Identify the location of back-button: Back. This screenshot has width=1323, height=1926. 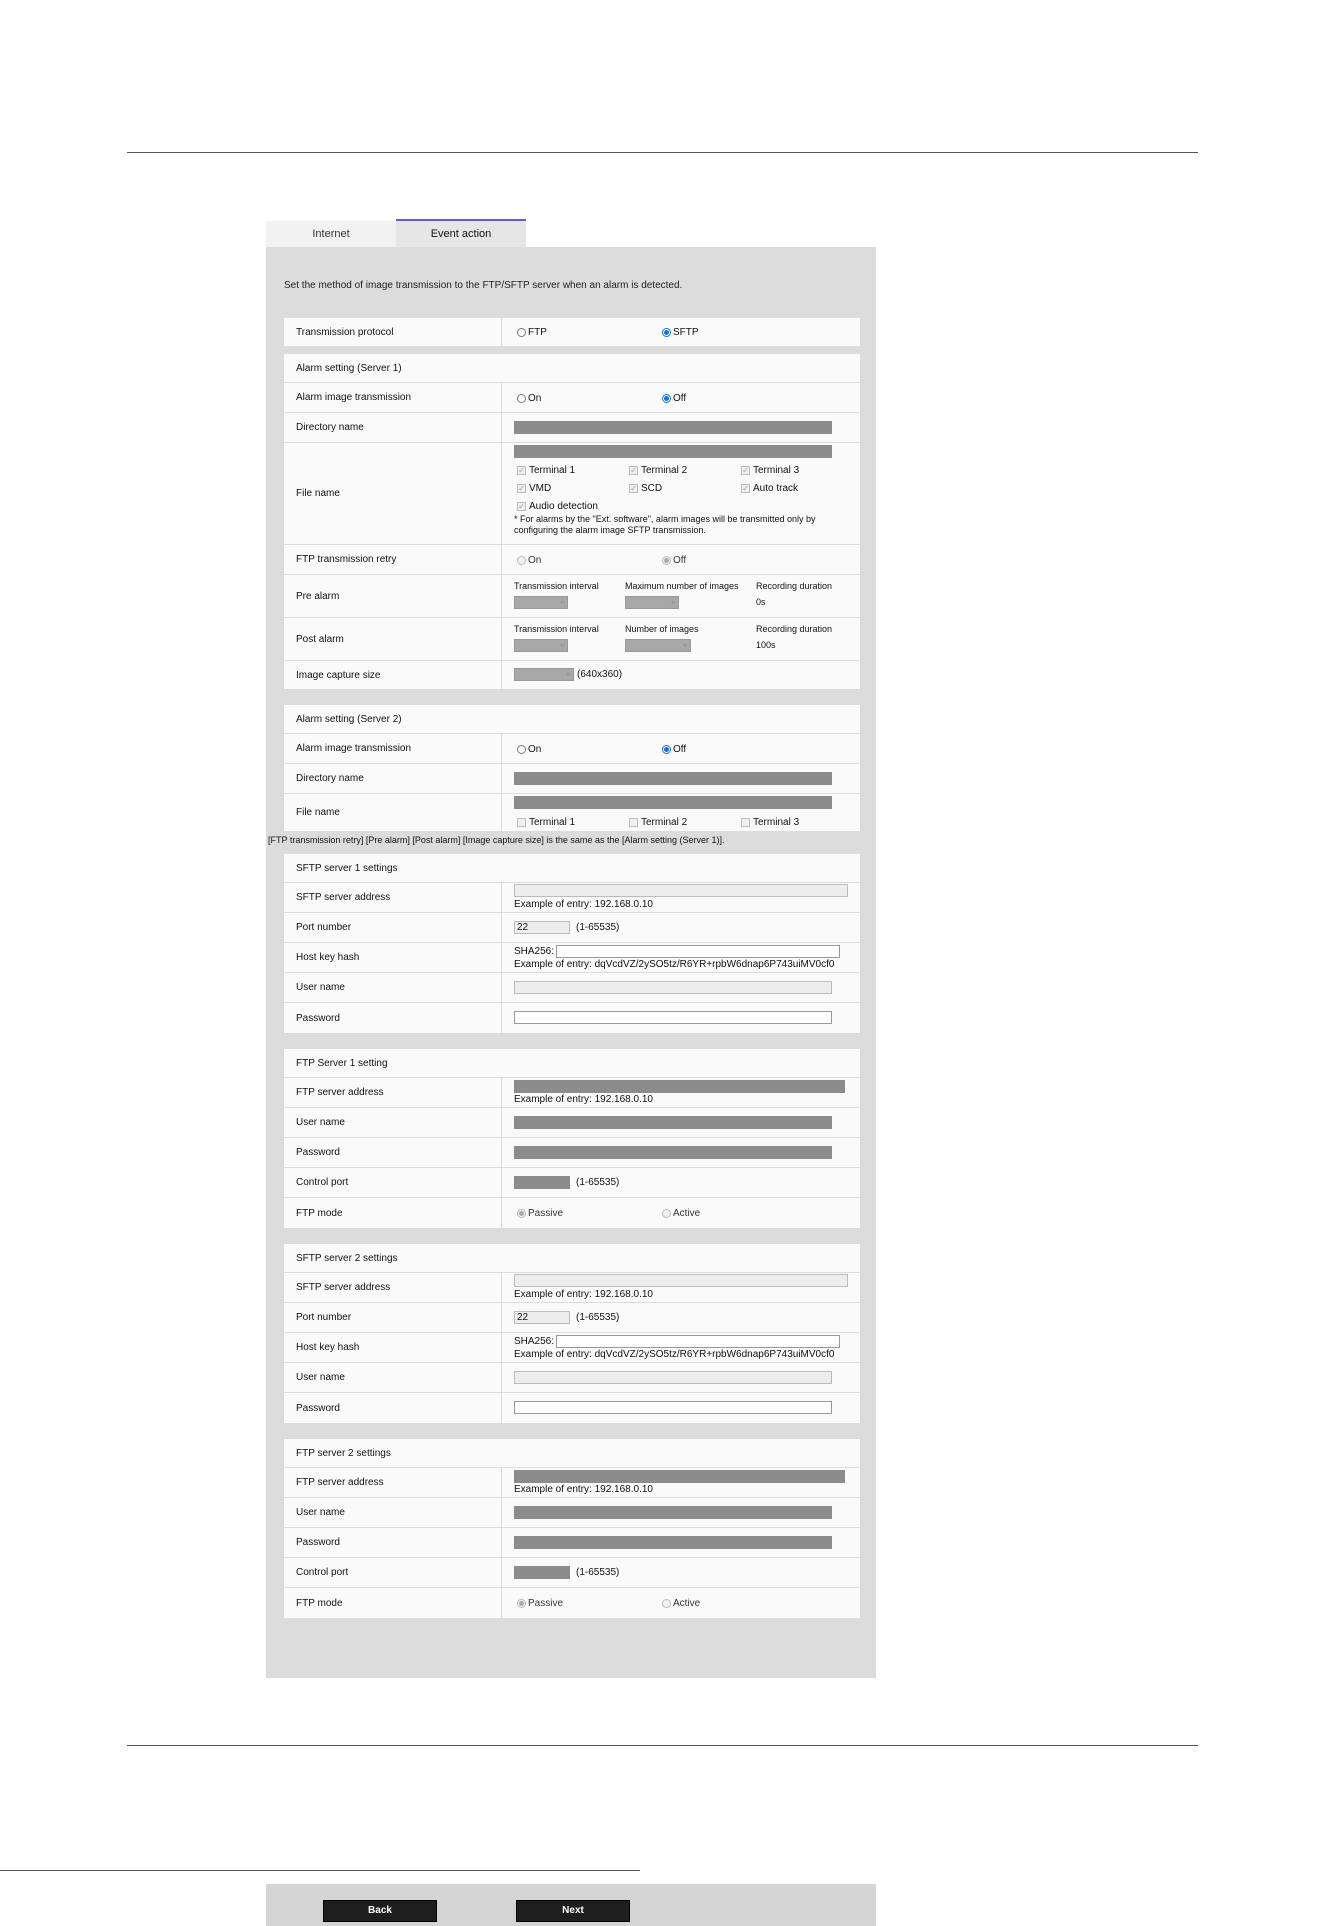
(380, 1911).